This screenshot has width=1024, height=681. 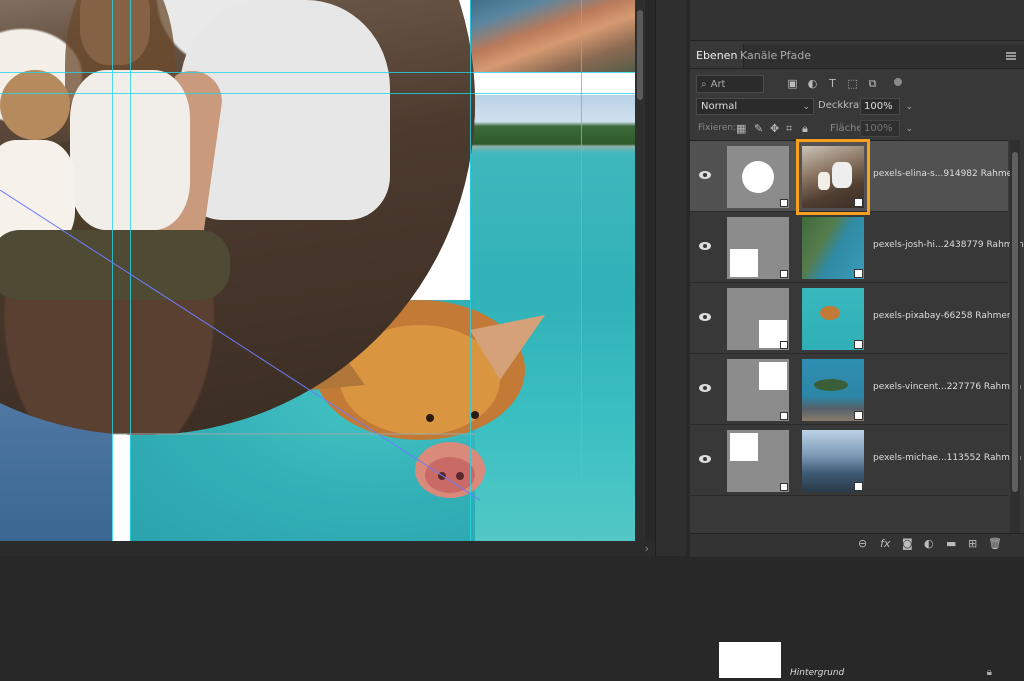 I want to click on fill-input: 100% ⌄, so click(x=886, y=128).